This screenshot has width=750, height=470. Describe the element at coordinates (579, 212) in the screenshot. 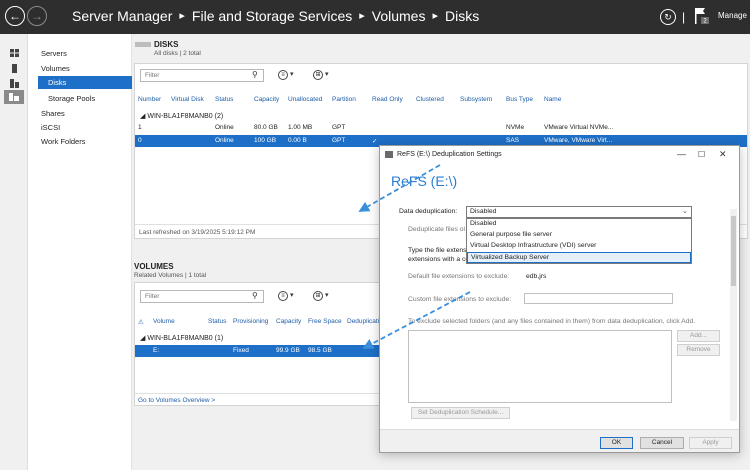

I see `dedup-select: Disabled ⌄` at that location.